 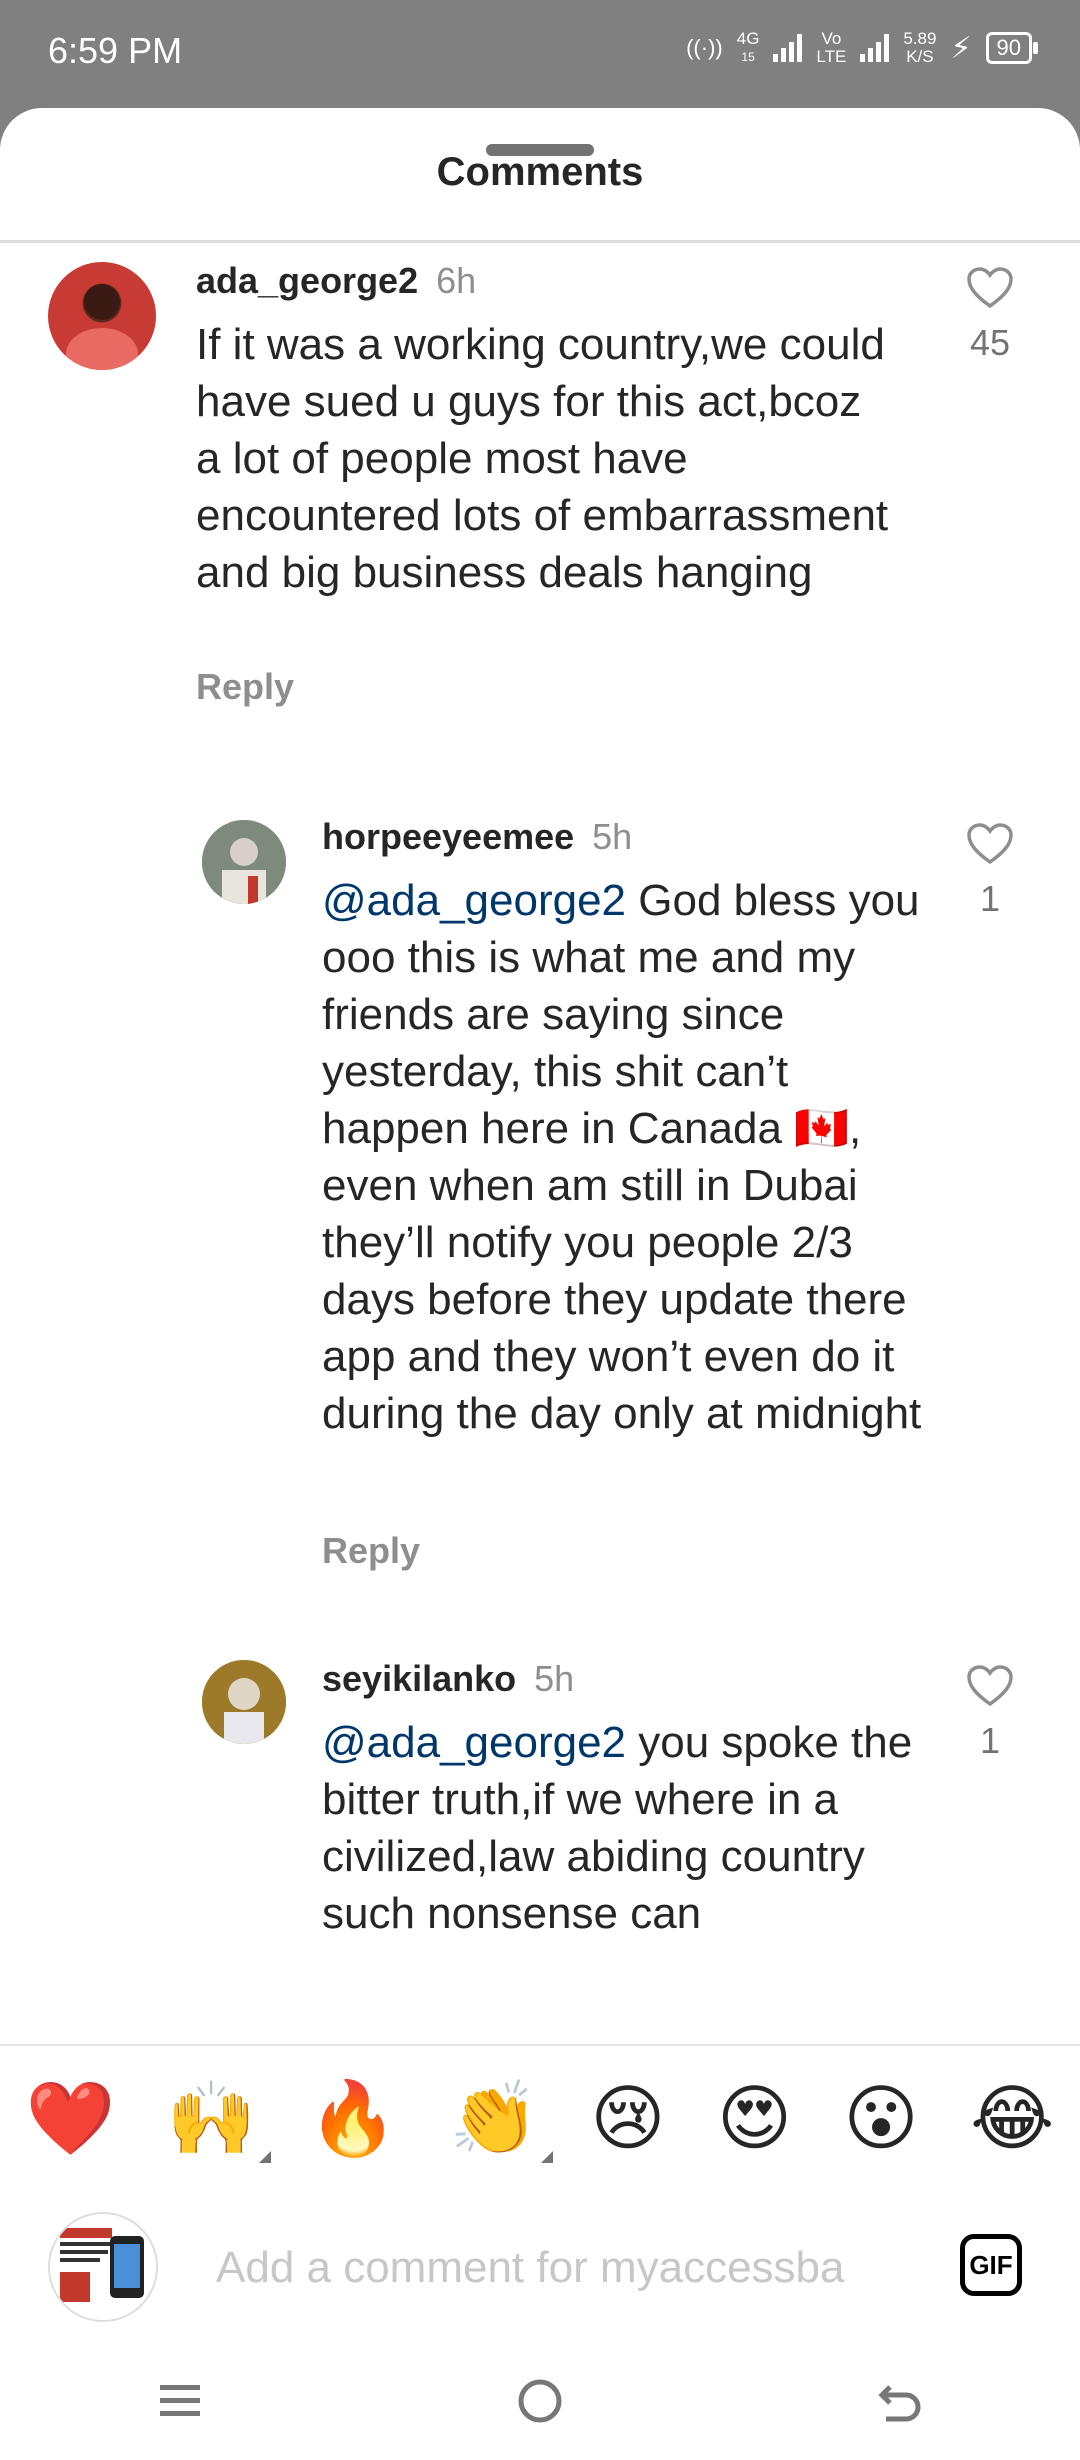 What do you see at coordinates (180, 2401) in the screenshot?
I see `menu-icon` at bounding box center [180, 2401].